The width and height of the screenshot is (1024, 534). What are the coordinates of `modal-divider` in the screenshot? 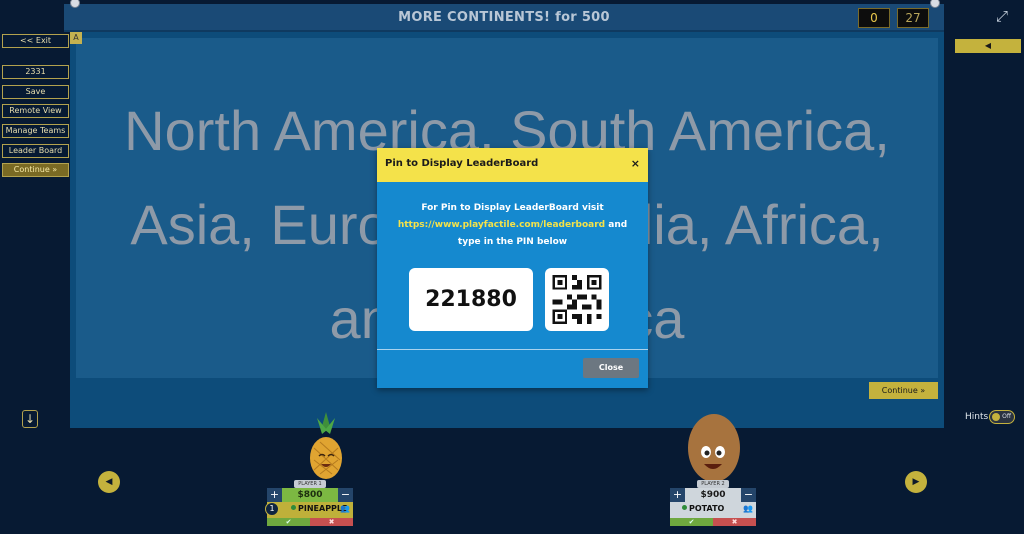 It's located at (512, 349).